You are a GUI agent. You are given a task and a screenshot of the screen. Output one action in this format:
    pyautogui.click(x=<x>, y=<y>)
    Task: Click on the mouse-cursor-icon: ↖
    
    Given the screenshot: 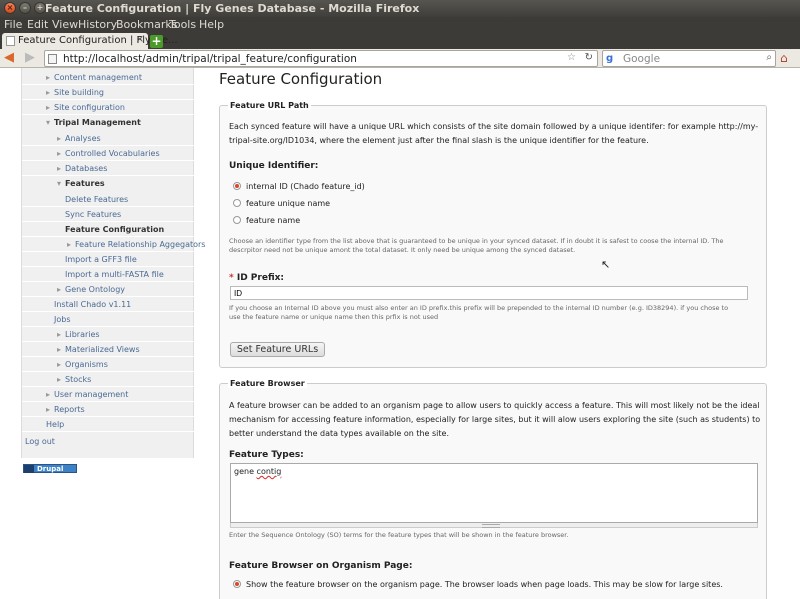 What is the action you would take?
    pyautogui.click(x=606, y=264)
    